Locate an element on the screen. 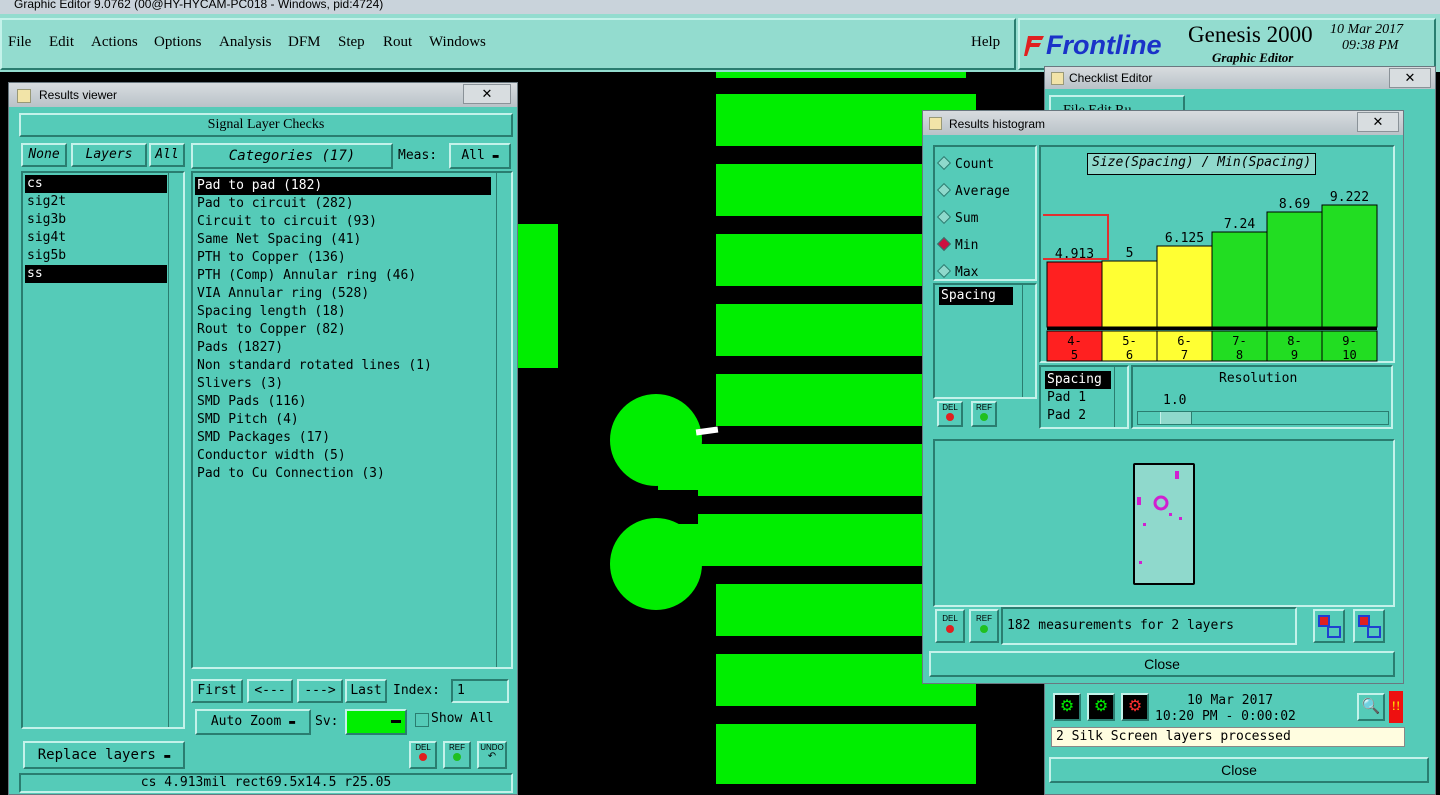  menu-actions: Actions is located at coordinates (114, 42).